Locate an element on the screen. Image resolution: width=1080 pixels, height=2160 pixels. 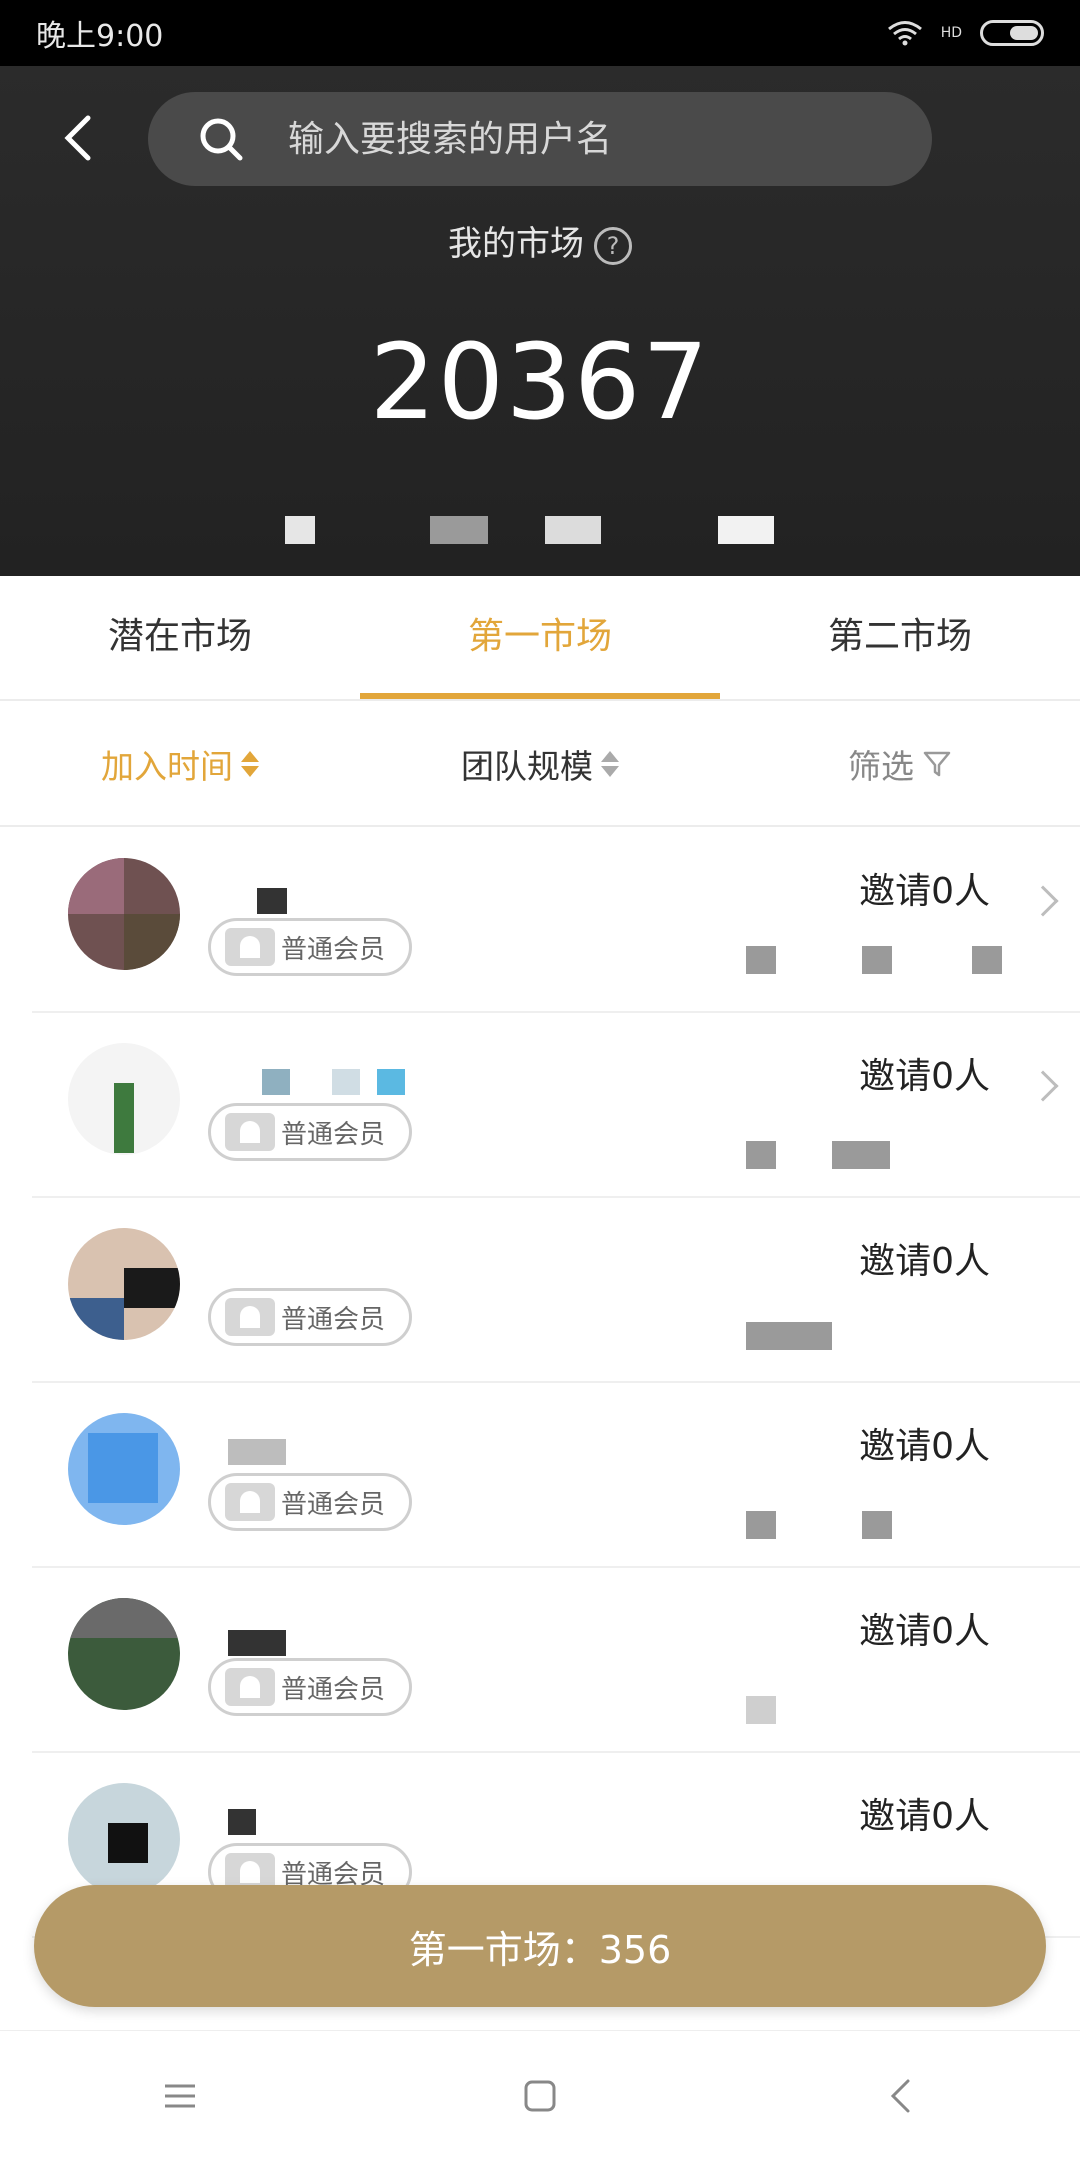
market-tabs: 潜在市场 第一市场 第二市场 is located at coordinates (540, 638).